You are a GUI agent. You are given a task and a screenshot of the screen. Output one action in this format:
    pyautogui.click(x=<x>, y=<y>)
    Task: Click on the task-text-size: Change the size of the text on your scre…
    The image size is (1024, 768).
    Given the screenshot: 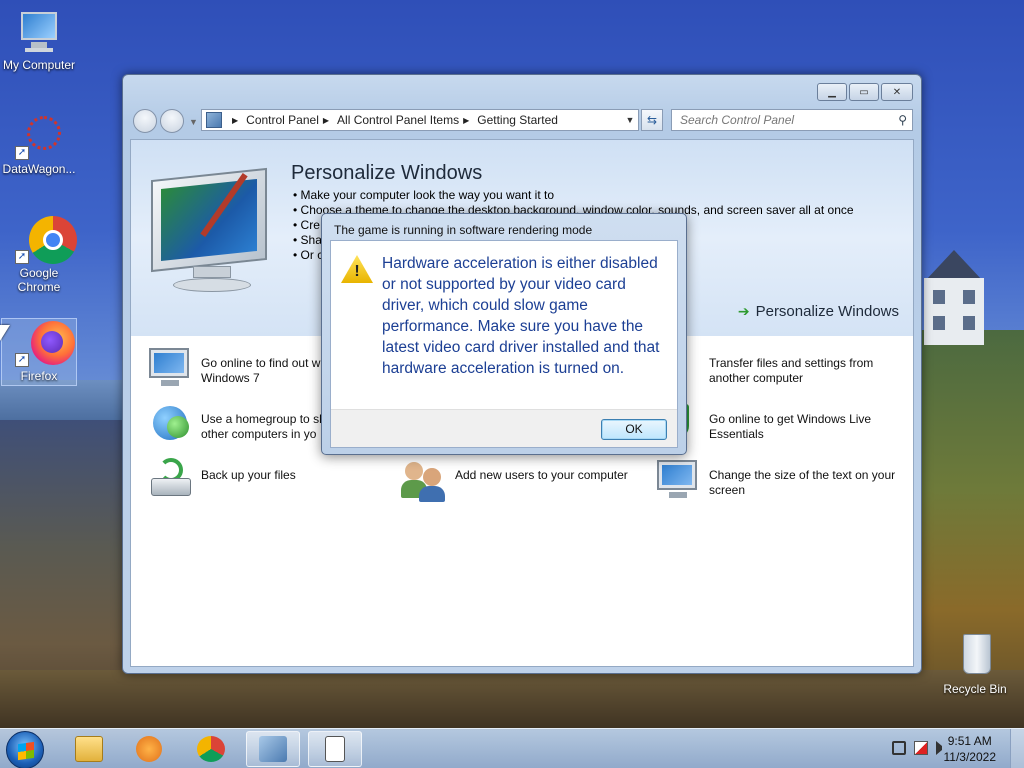 What is the action you would take?
    pyautogui.click(x=780, y=479)
    